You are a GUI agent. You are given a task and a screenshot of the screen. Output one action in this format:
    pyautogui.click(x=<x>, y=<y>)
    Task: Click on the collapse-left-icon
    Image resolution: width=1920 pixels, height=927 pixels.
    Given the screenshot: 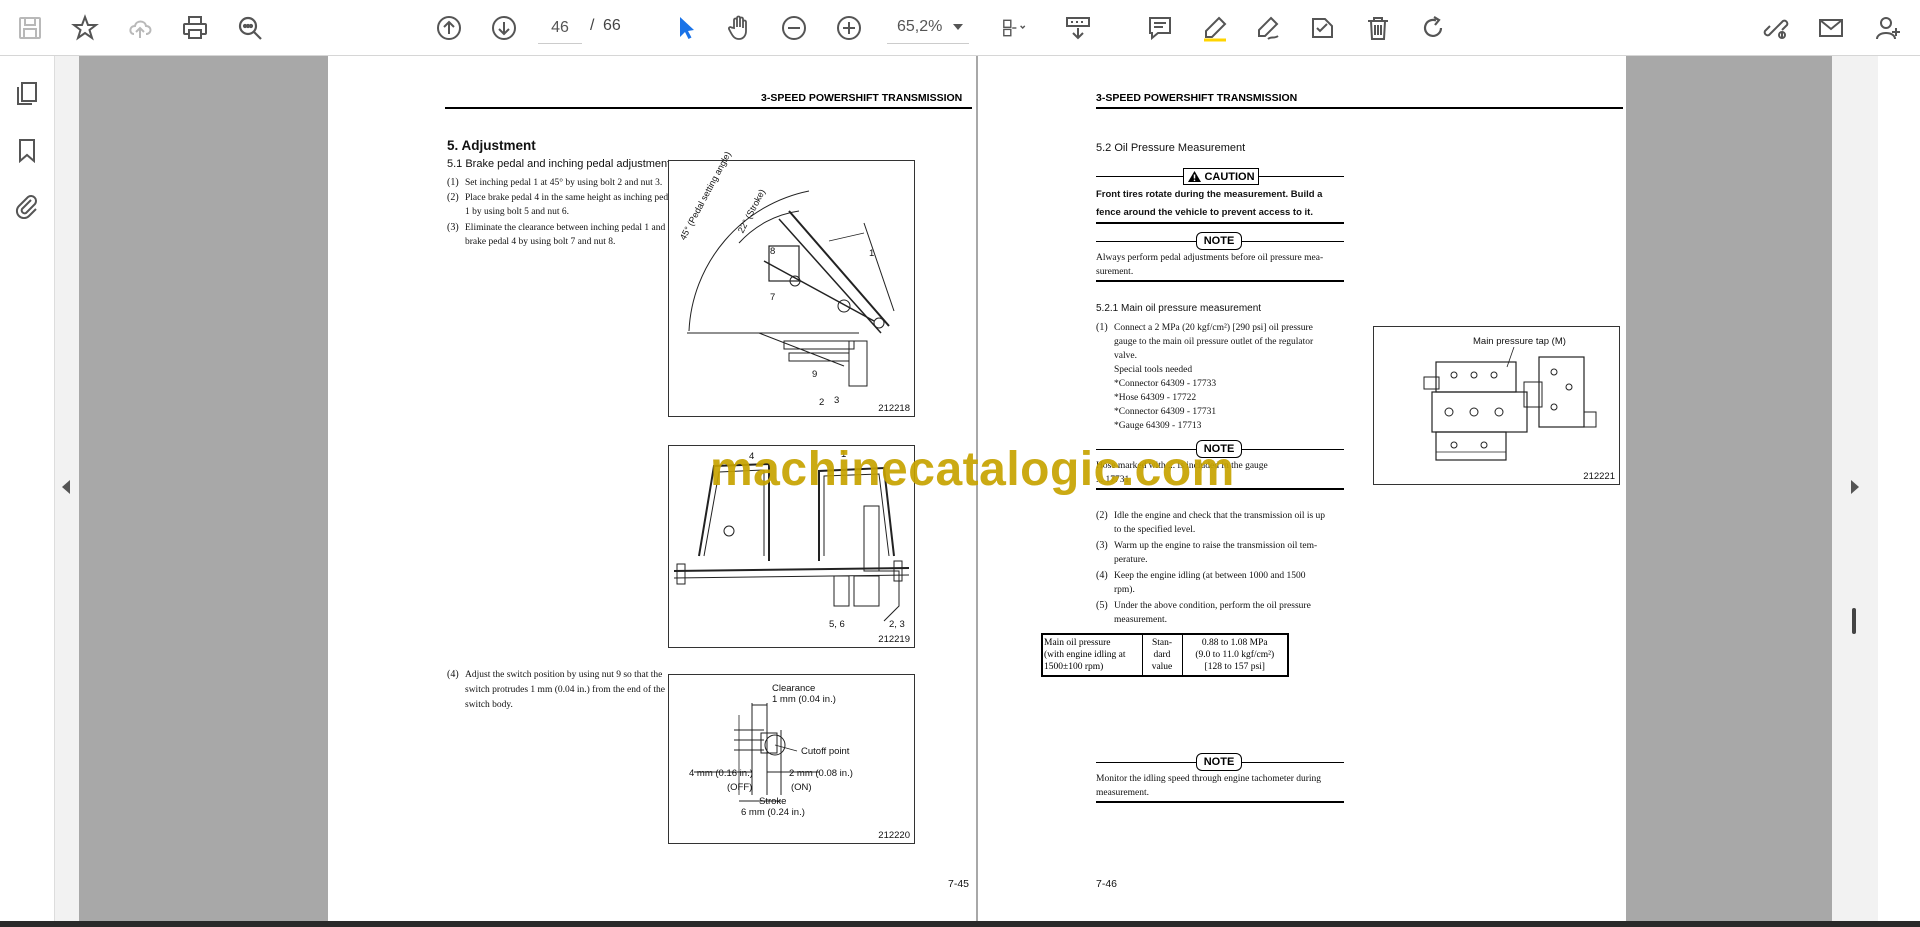 What is the action you would take?
    pyautogui.click(x=66, y=487)
    